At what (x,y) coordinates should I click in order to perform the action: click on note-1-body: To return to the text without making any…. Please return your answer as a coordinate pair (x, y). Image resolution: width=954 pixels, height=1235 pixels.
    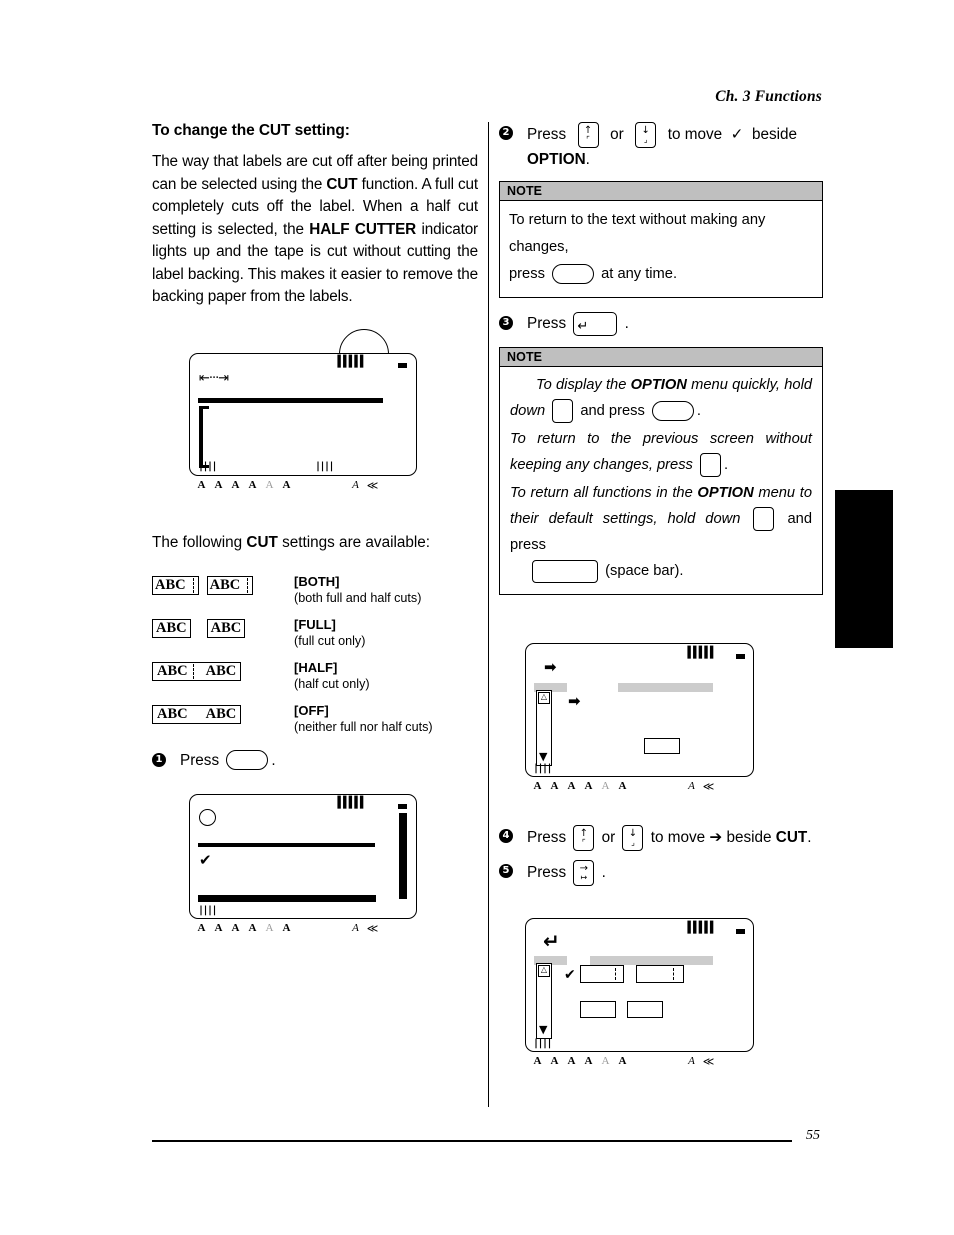
    Looking at the image, I should click on (661, 249).